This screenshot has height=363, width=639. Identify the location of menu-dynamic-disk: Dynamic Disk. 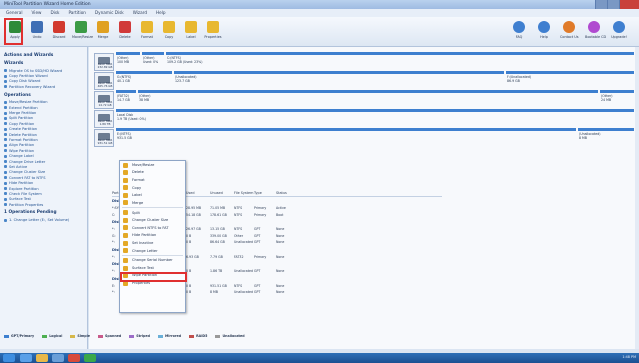
(109, 13).